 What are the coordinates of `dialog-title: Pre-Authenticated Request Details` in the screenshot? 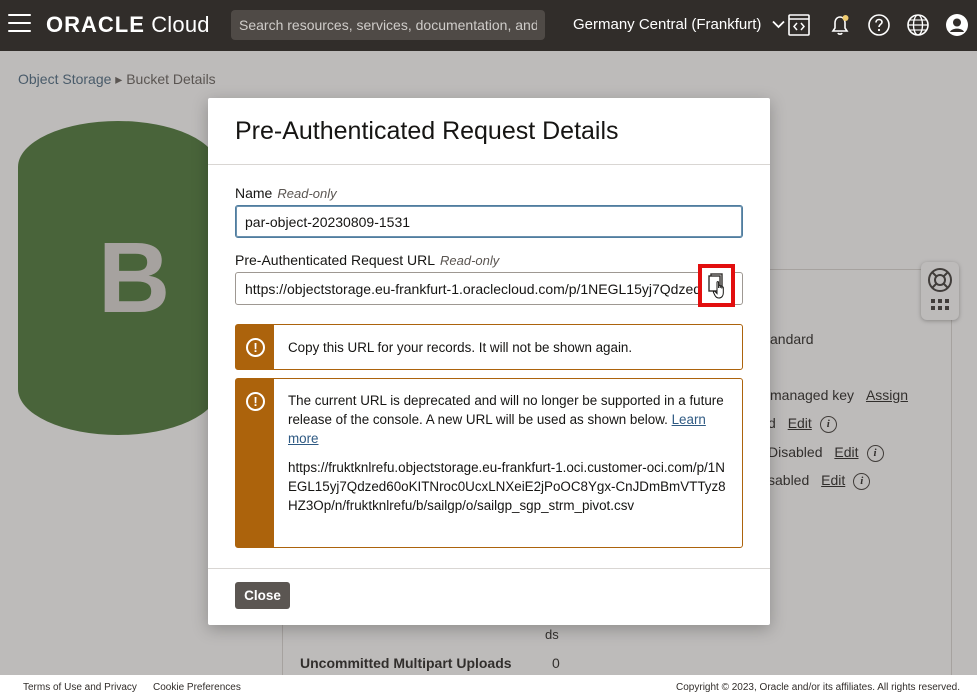 It's located at (427, 131).